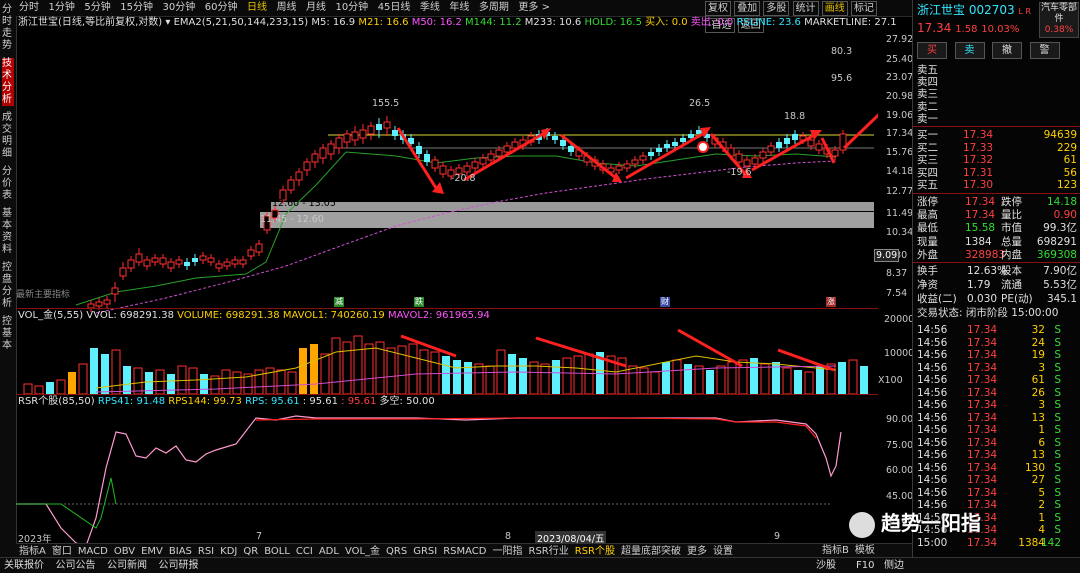 This screenshot has width=1080, height=573. Describe the element at coordinates (1011, 241) in the screenshot. I see `stat-key: 总量` at that location.